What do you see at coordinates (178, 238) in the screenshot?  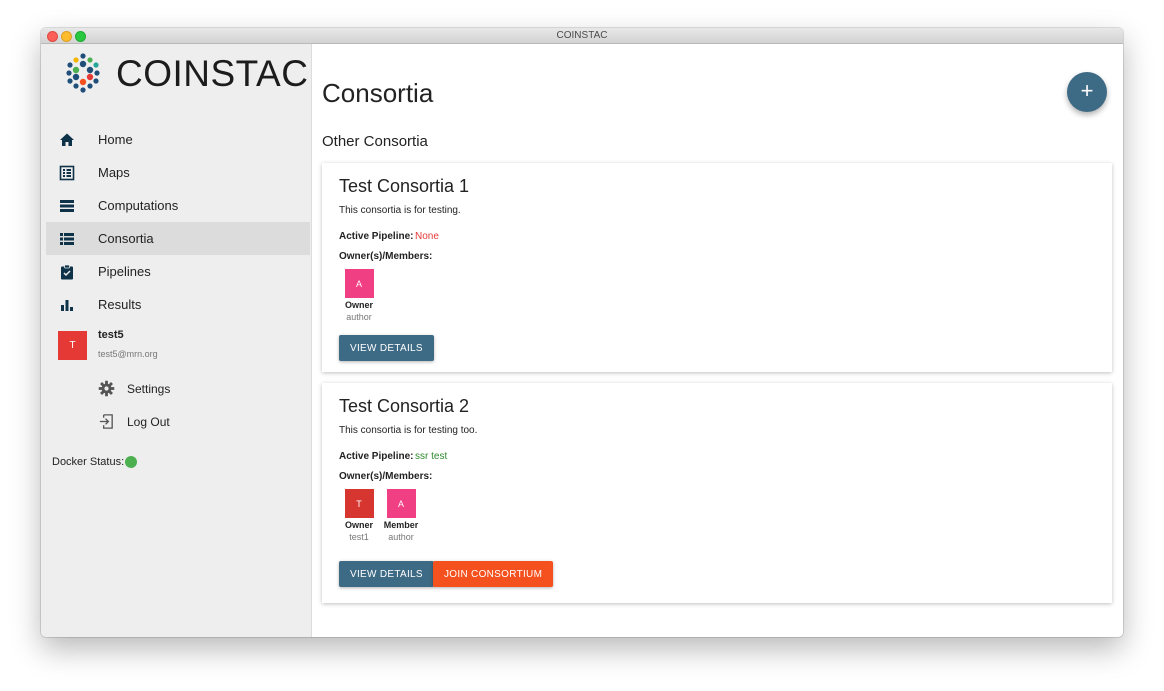 I see `sidebar-item-consortia: Consortia` at bounding box center [178, 238].